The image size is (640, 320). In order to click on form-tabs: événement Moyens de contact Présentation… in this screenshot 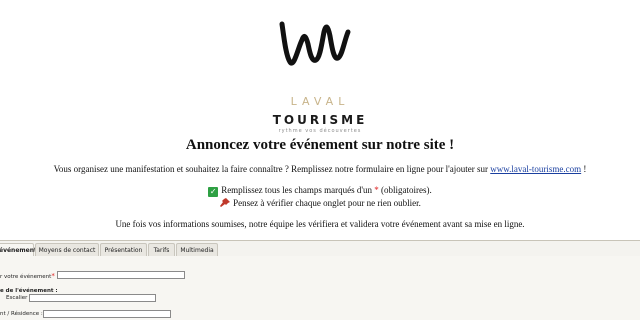, I will do `click(320, 249)`.